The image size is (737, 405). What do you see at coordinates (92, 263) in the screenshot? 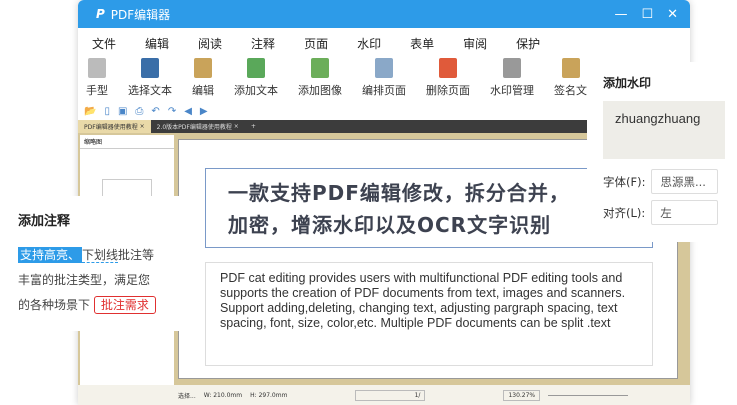
I see `add-annotation-callout: 添加注释 支持高亮、 下划线批注等 丰富的批注类型，满足您 的各种场景下 批注需求` at bounding box center [92, 263].